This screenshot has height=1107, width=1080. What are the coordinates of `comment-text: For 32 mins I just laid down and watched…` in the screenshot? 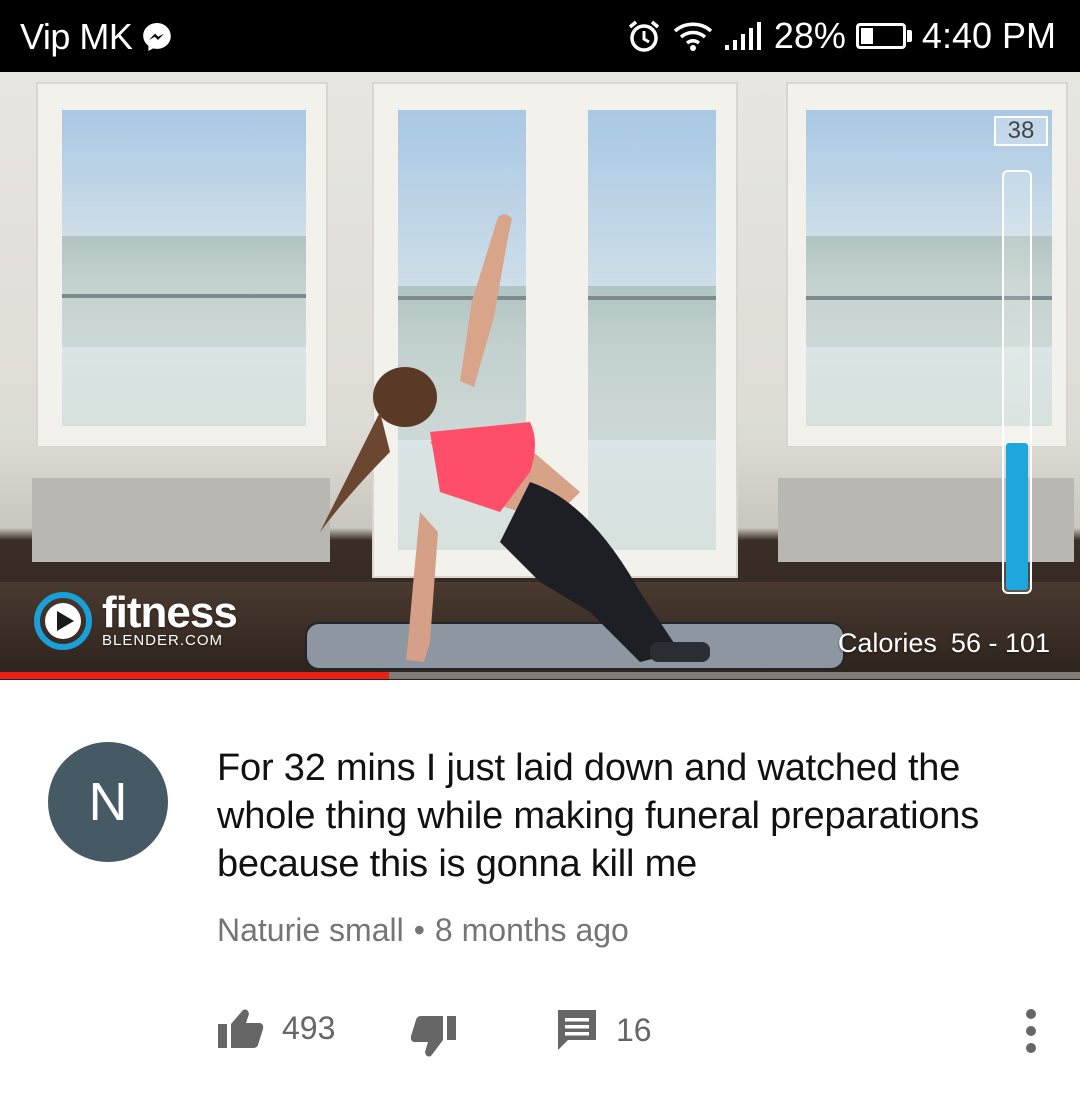 It's located at (598, 816).